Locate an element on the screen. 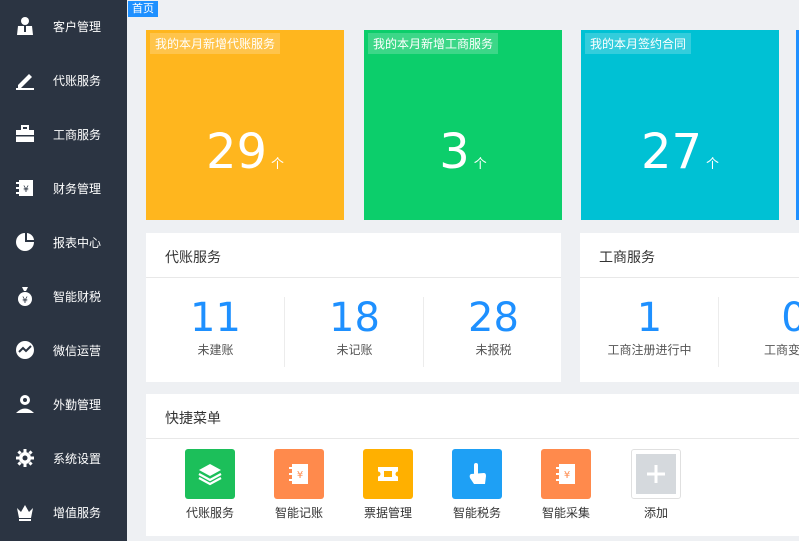 The image size is (799, 541). sidebar-item-customer: 客户管理 is located at coordinates (63, 27).